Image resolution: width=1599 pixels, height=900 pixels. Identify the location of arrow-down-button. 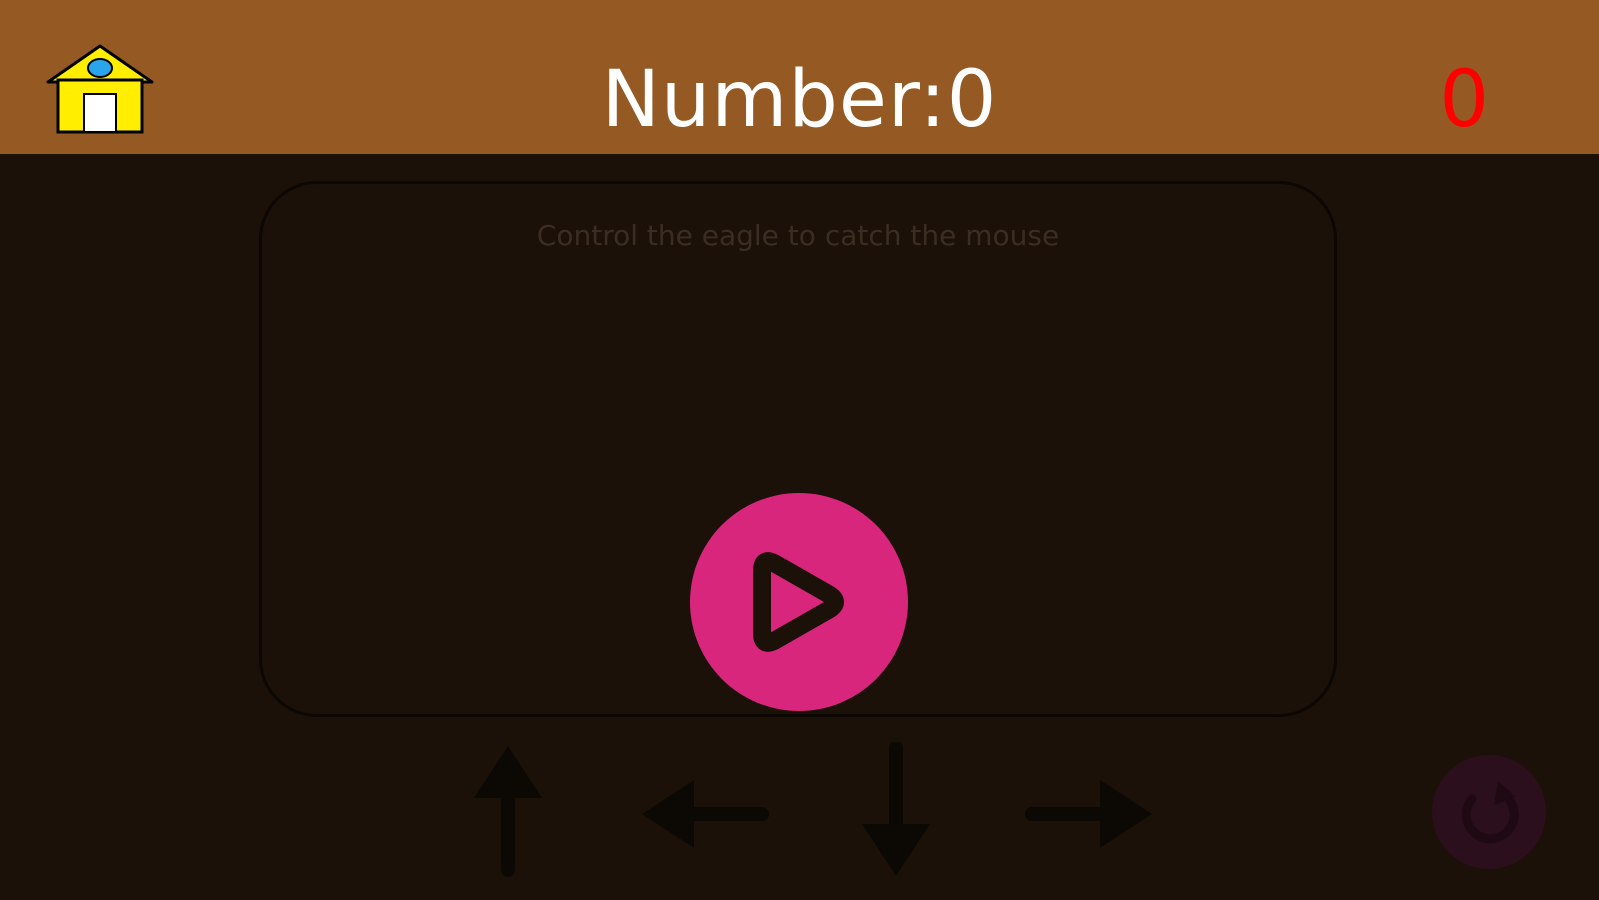
(896, 811).